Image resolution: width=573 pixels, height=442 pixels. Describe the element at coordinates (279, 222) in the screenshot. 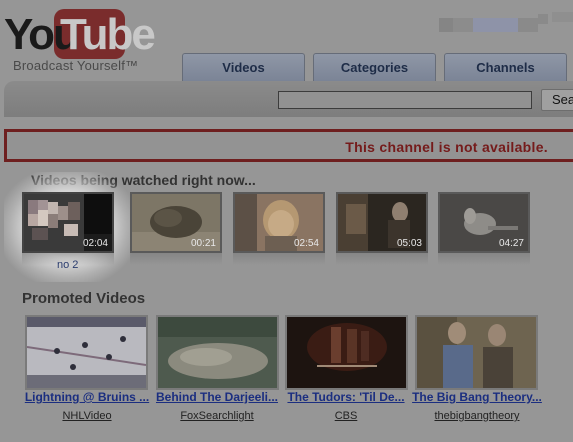

I see `watching-thumb-3: 02:54` at that location.